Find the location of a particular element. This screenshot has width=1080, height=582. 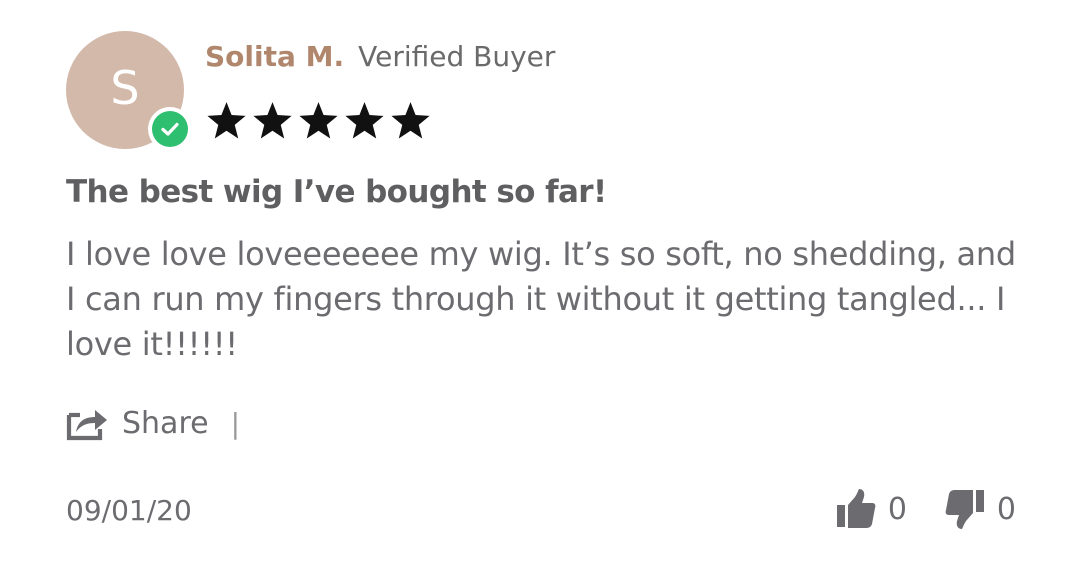

reviewer-name: Solita M. is located at coordinates (275, 56).